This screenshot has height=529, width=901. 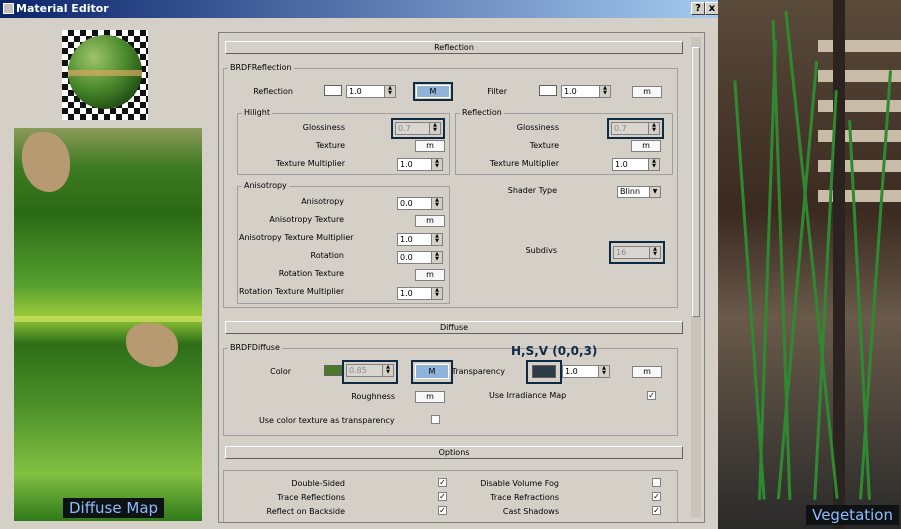 What do you see at coordinates (257, 112) in the screenshot?
I see `hilight-title: Hilight` at bounding box center [257, 112].